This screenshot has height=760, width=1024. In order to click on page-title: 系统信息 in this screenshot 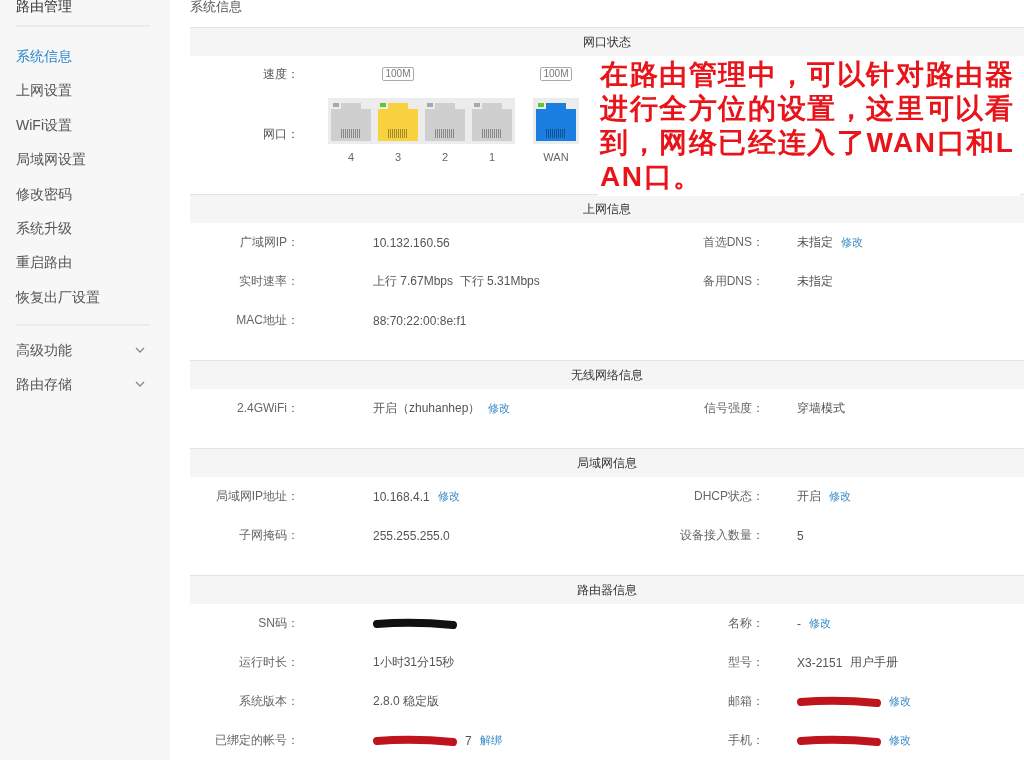, I will do `click(216, 8)`.